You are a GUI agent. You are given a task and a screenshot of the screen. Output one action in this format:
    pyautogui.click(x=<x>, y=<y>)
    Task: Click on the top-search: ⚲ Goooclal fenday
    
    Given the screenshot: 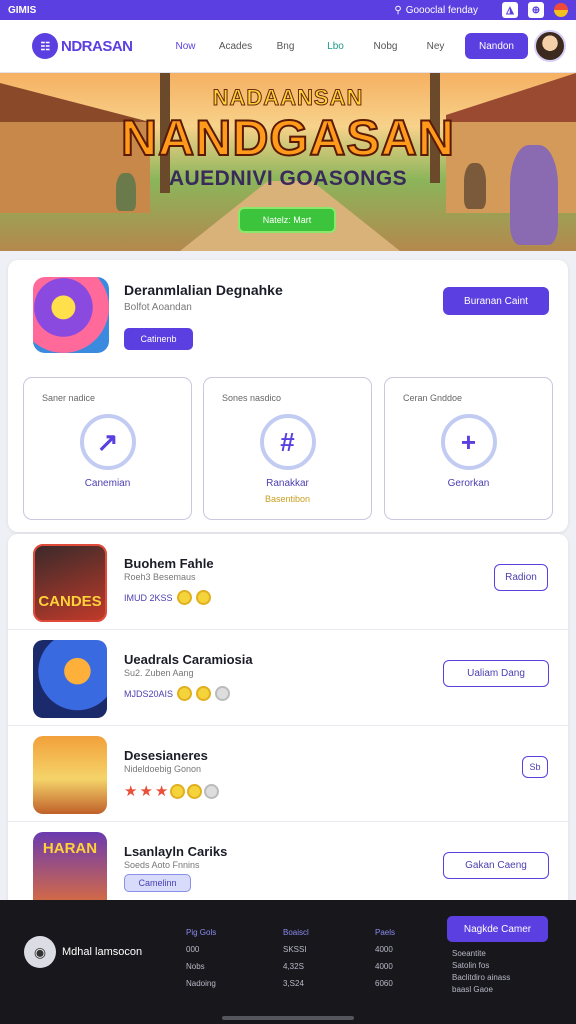 What is the action you would take?
    pyautogui.click(x=436, y=10)
    